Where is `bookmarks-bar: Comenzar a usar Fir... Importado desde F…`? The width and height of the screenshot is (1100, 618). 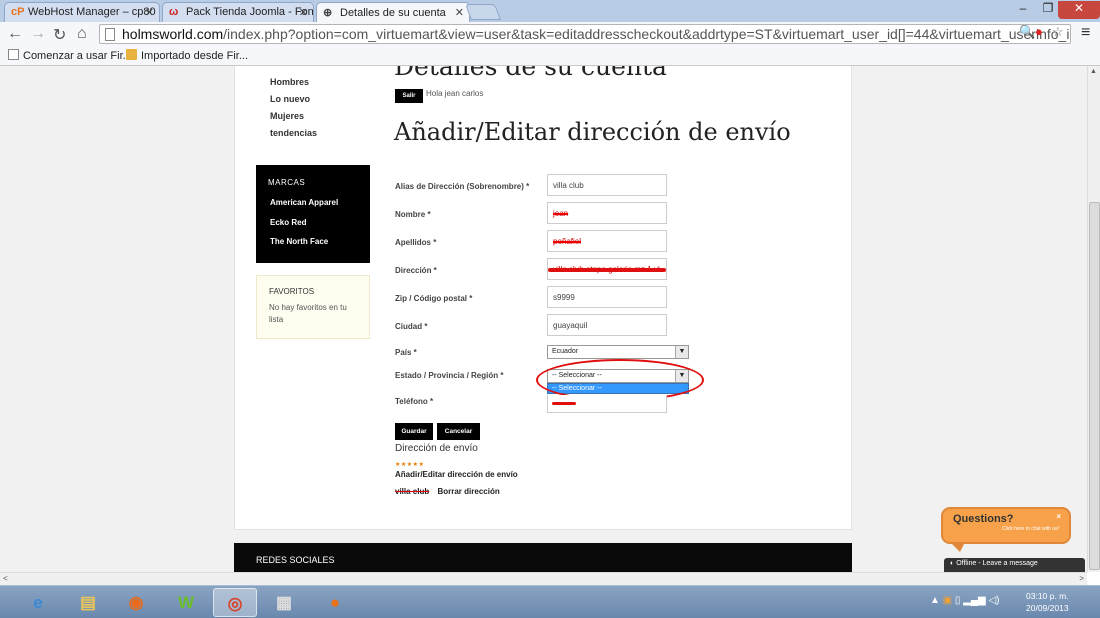 bookmarks-bar: Comenzar a usar Fir... Importado desde F… is located at coordinates (550, 56).